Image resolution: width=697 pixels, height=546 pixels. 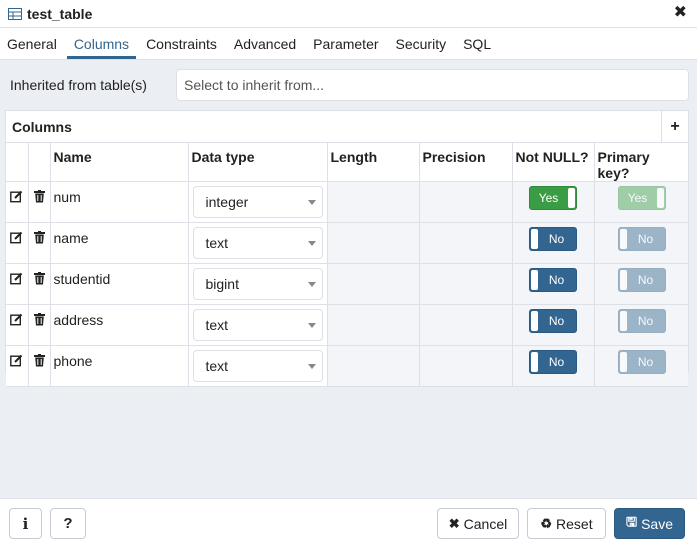 I want to click on info-icon: i, so click(x=25, y=523).